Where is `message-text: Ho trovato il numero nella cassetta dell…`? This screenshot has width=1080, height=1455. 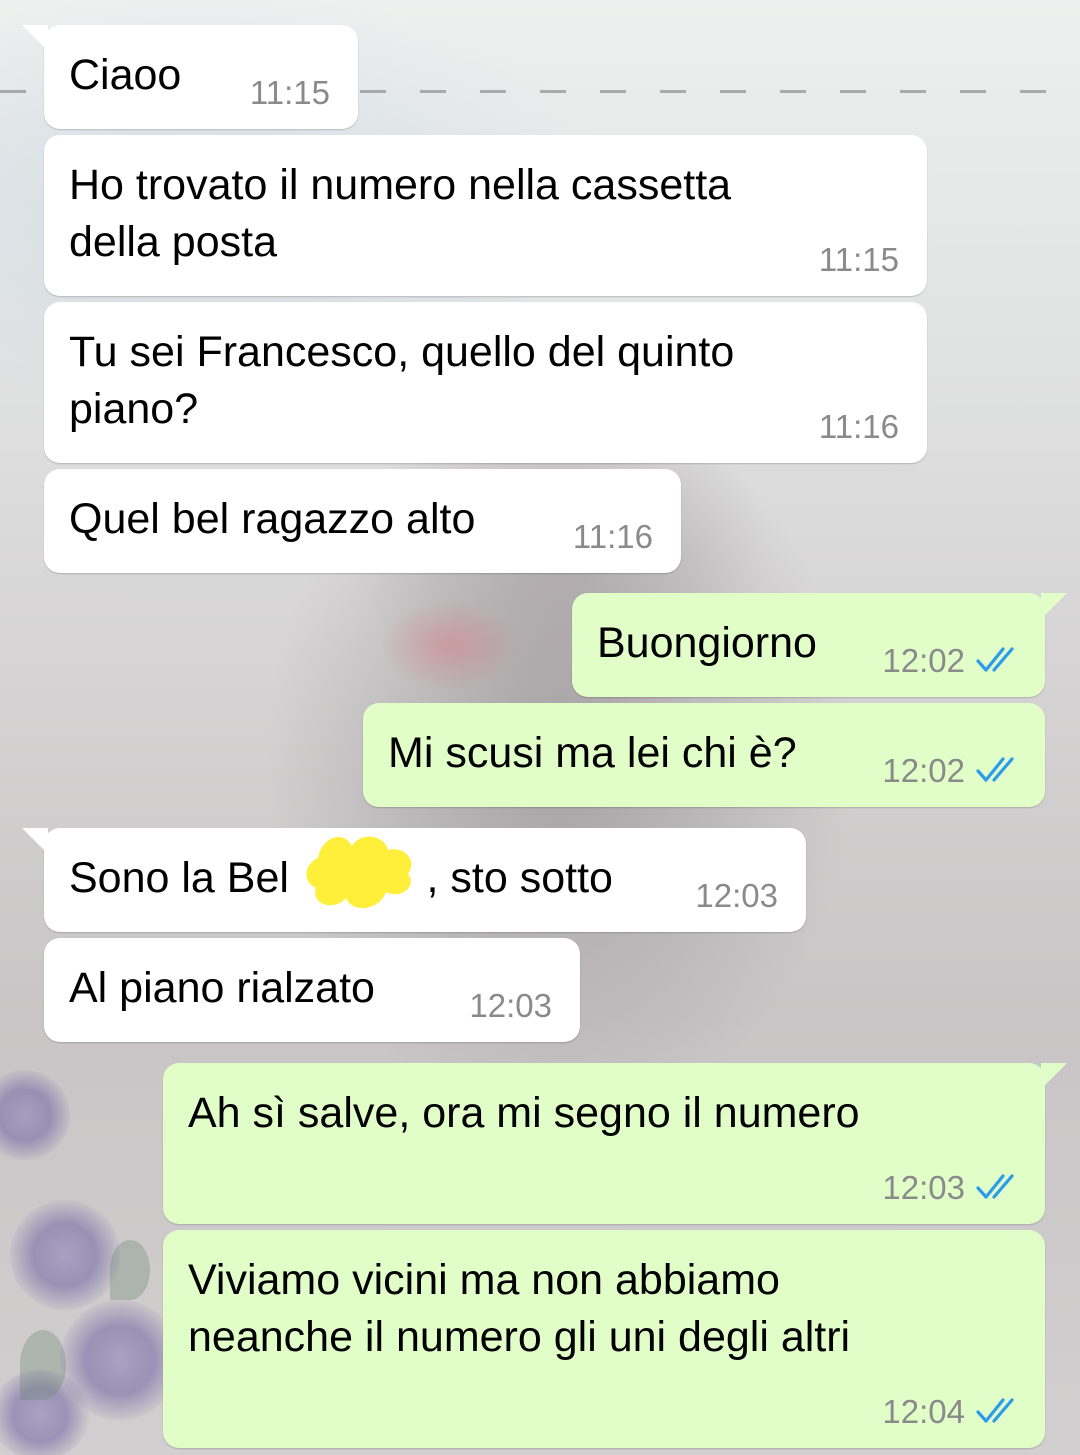 message-text: Ho trovato il numero nella cassetta dell… is located at coordinates (400, 213).